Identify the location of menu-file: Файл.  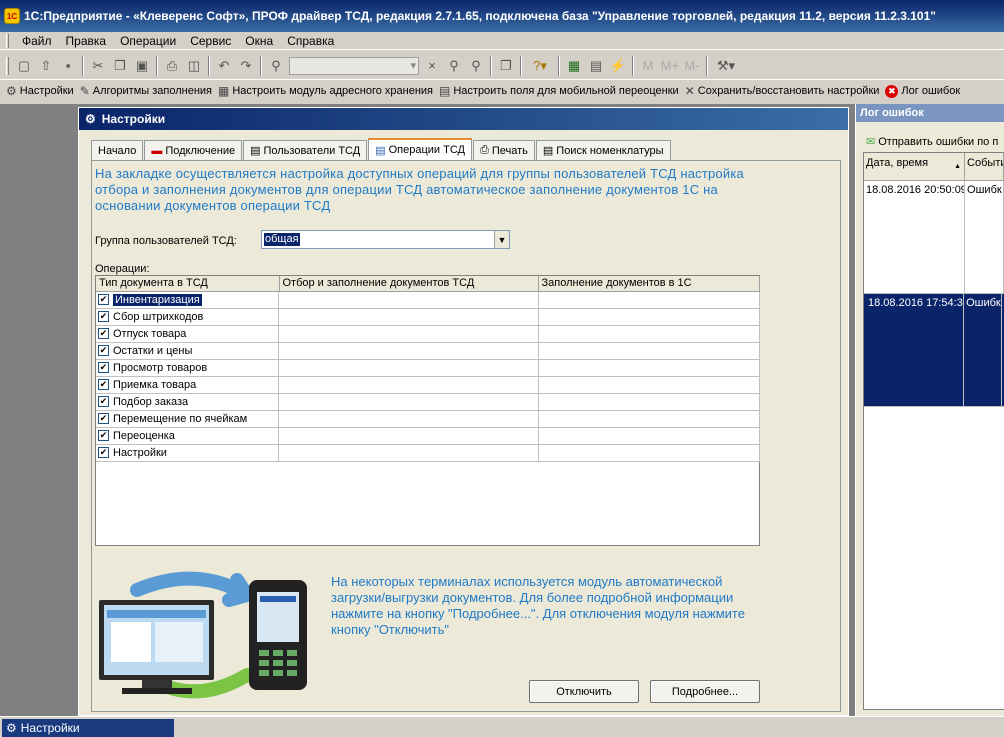
(37, 41).